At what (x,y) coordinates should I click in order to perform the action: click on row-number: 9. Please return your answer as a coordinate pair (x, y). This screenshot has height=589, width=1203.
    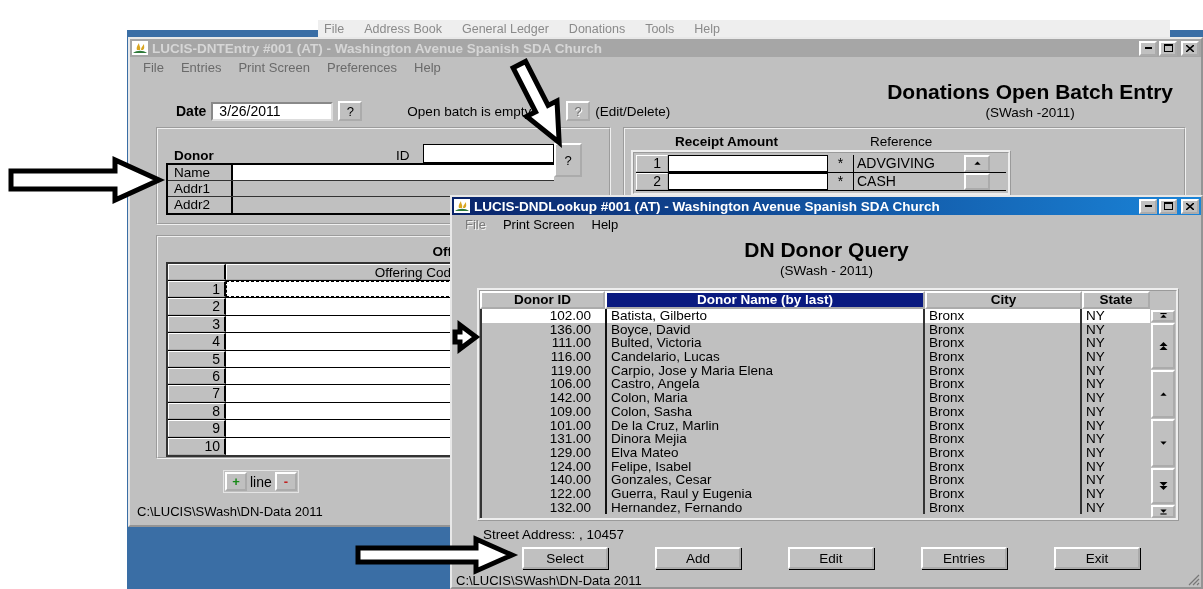
    Looking at the image, I should click on (197, 428).